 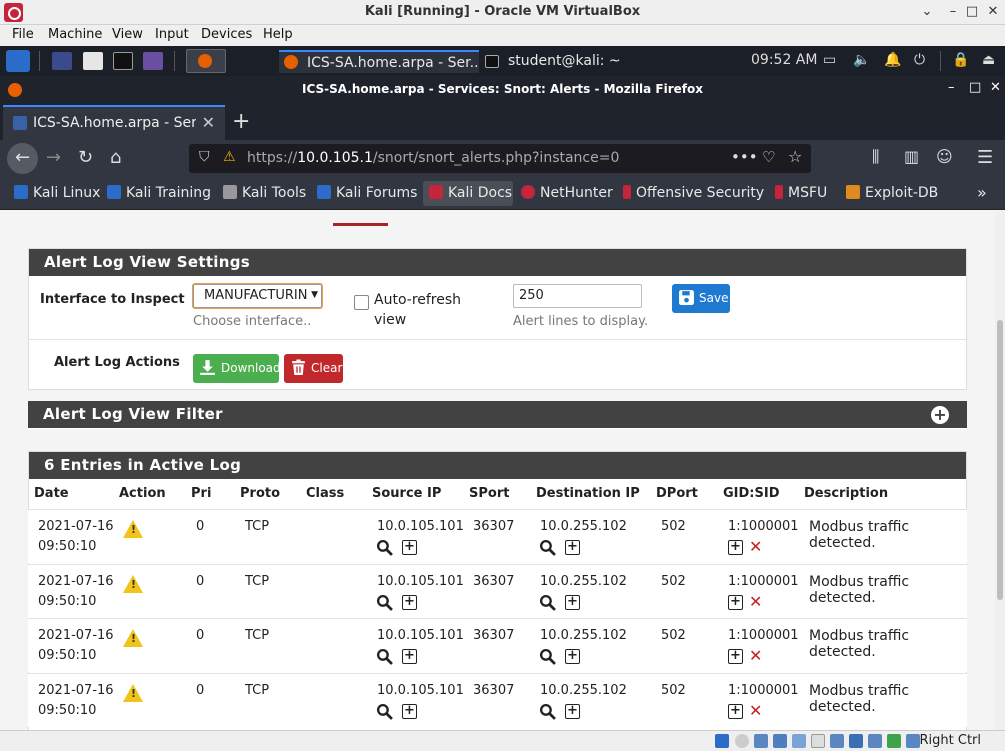 What do you see at coordinates (982, 192) in the screenshot?
I see `bookmarks-overflow-icon: »` at bounding box center [982, 192].